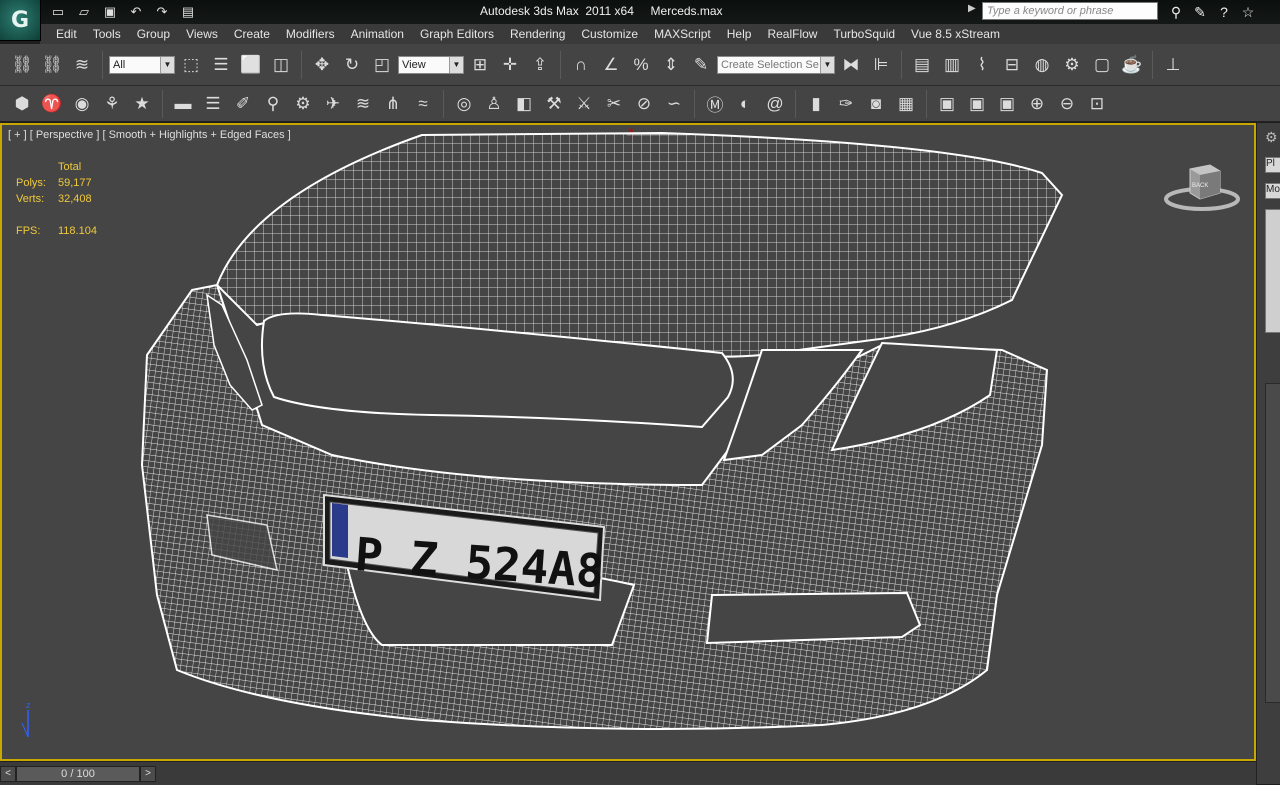 This screenshot has width=1280, height=785. What do you see at coordinates (851, 65) in the screenshot?
I see `mirror-icon: ⧓` at bounding box center [851, 65].